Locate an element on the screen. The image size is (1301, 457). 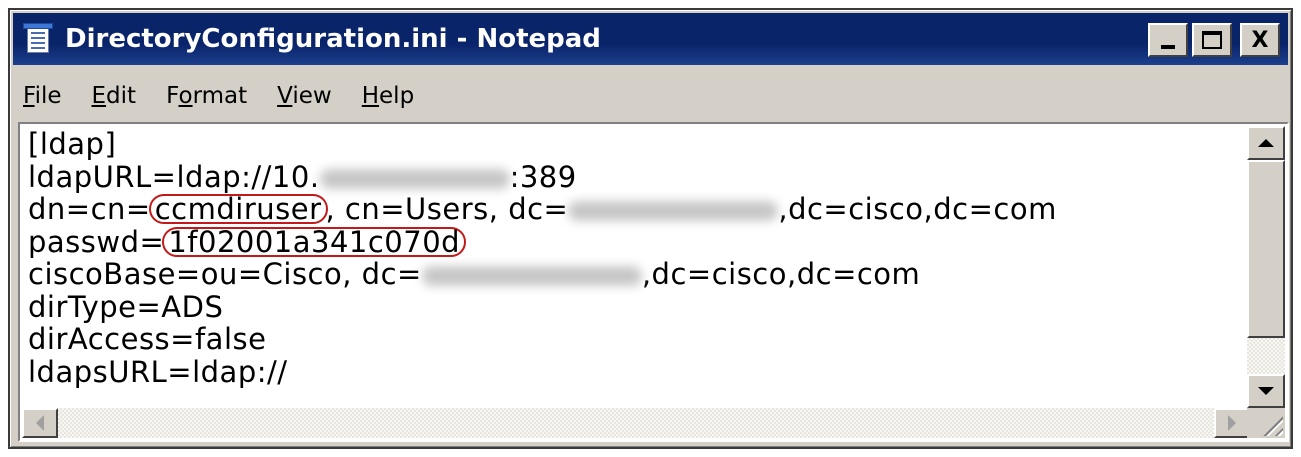
line-ciscobase-suffix: ,dc=cisco,dc=com is located at coordinates (781, 274).